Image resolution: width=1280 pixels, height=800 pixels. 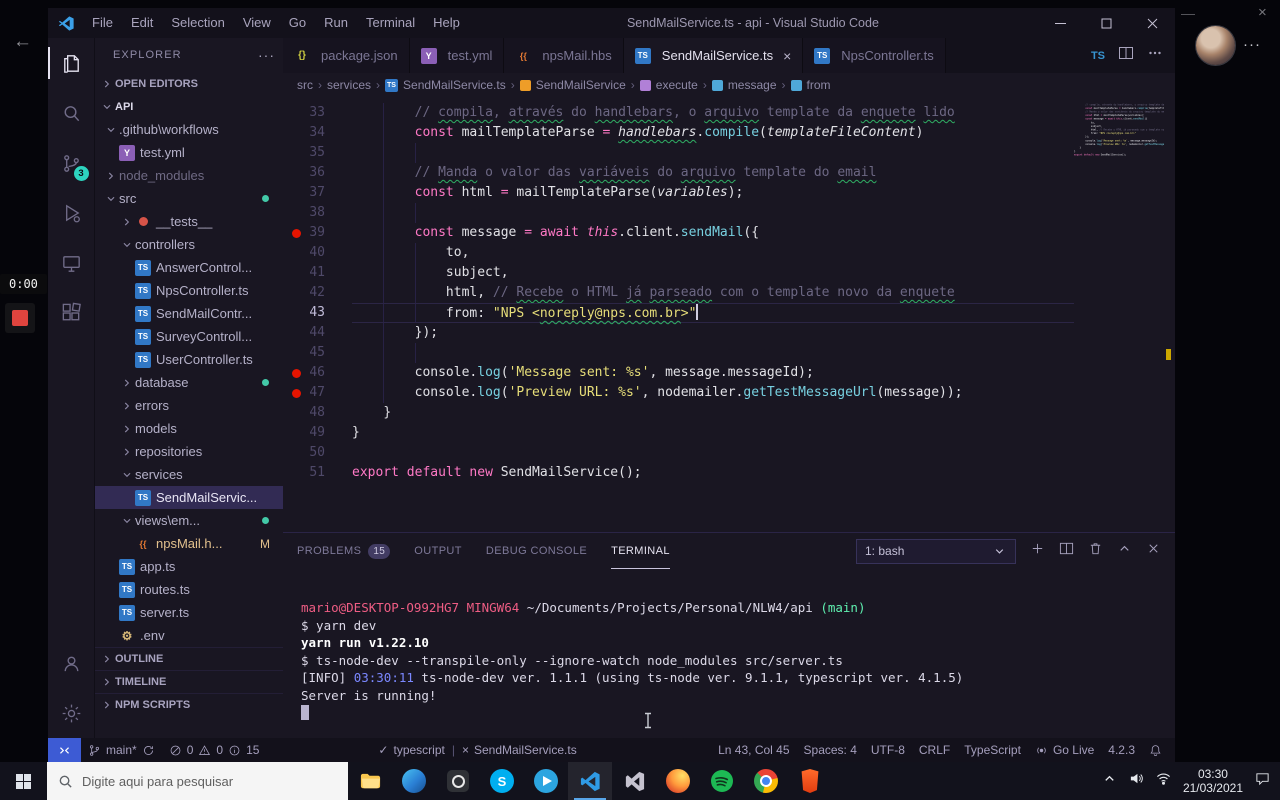 What do you see at coordinates (888, 750) in the screenshot?
I see `encoding-status: UTF-8` at bounding box center [888, 750].